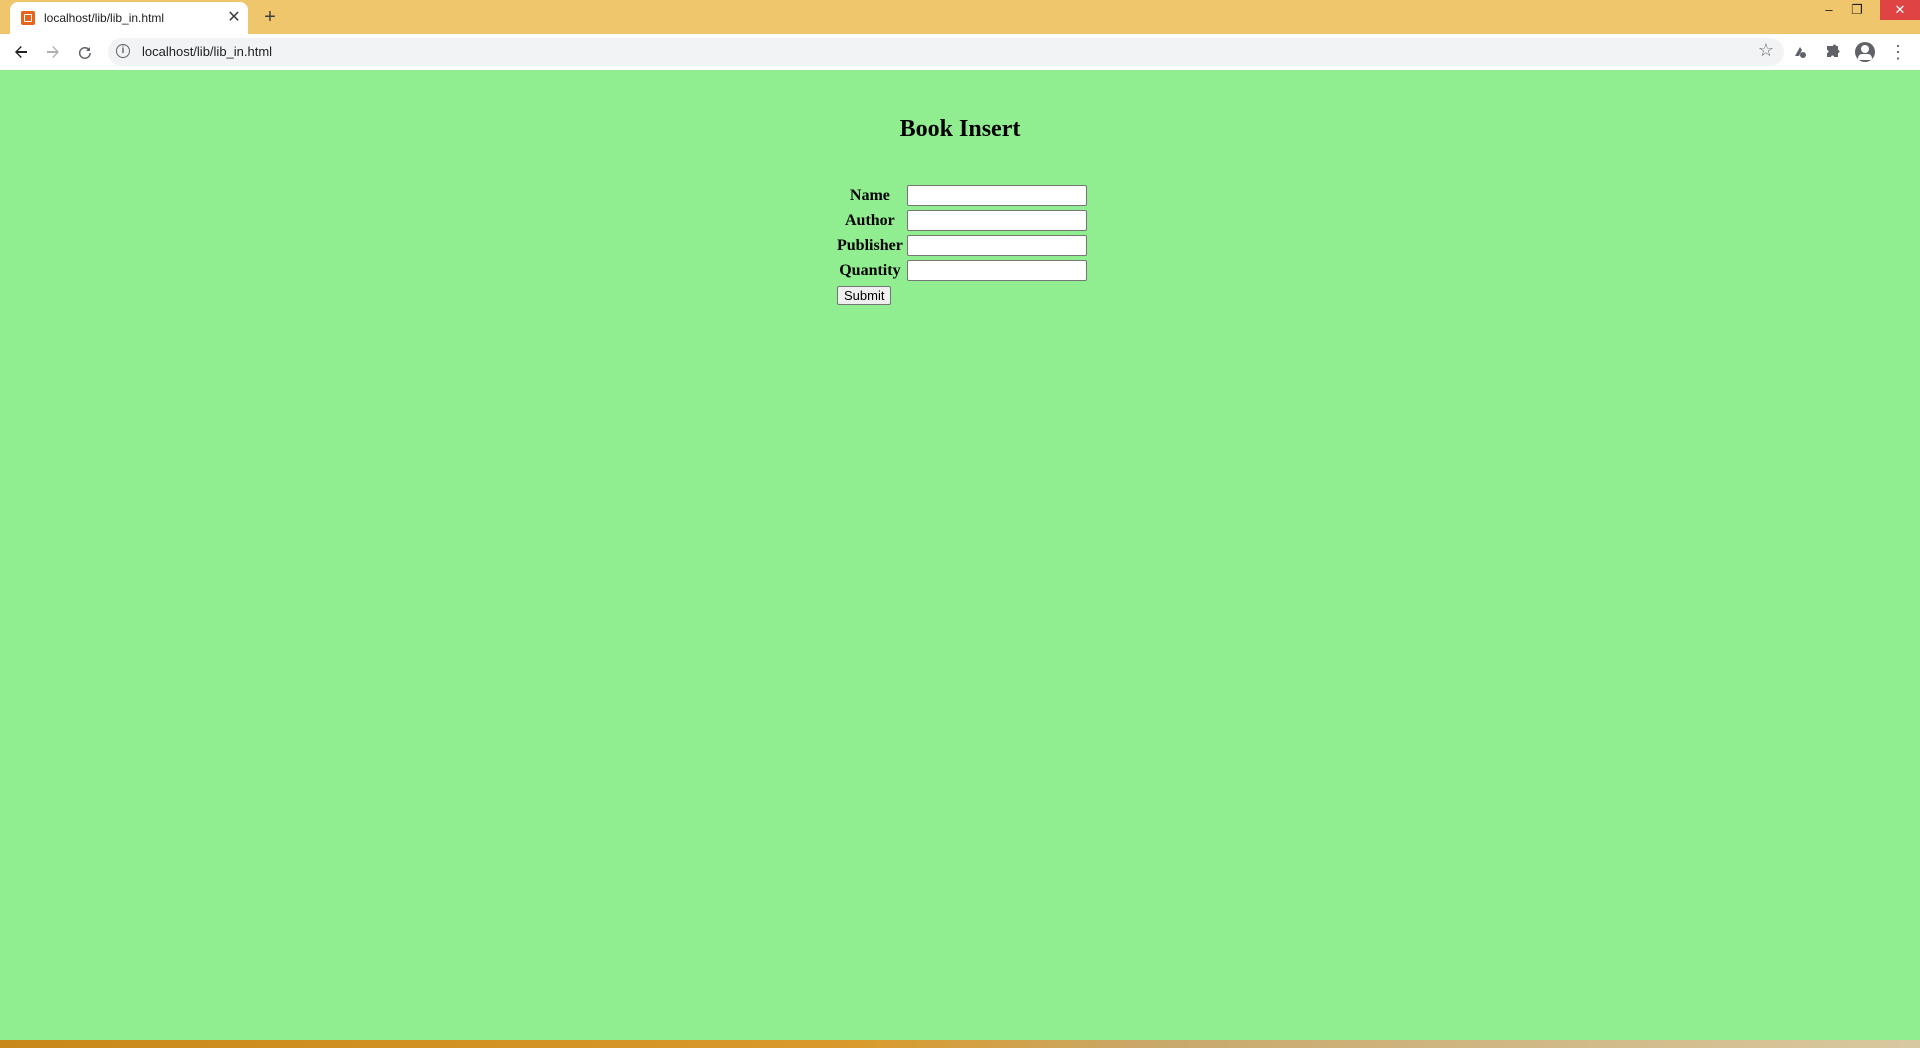 This screenshot has height=1048, width=1920. What do you see at coordinates (1898, 52) in the screenshot?
I see `kebab-menu-icon: ⋮` at bounding box center [1898, 52].